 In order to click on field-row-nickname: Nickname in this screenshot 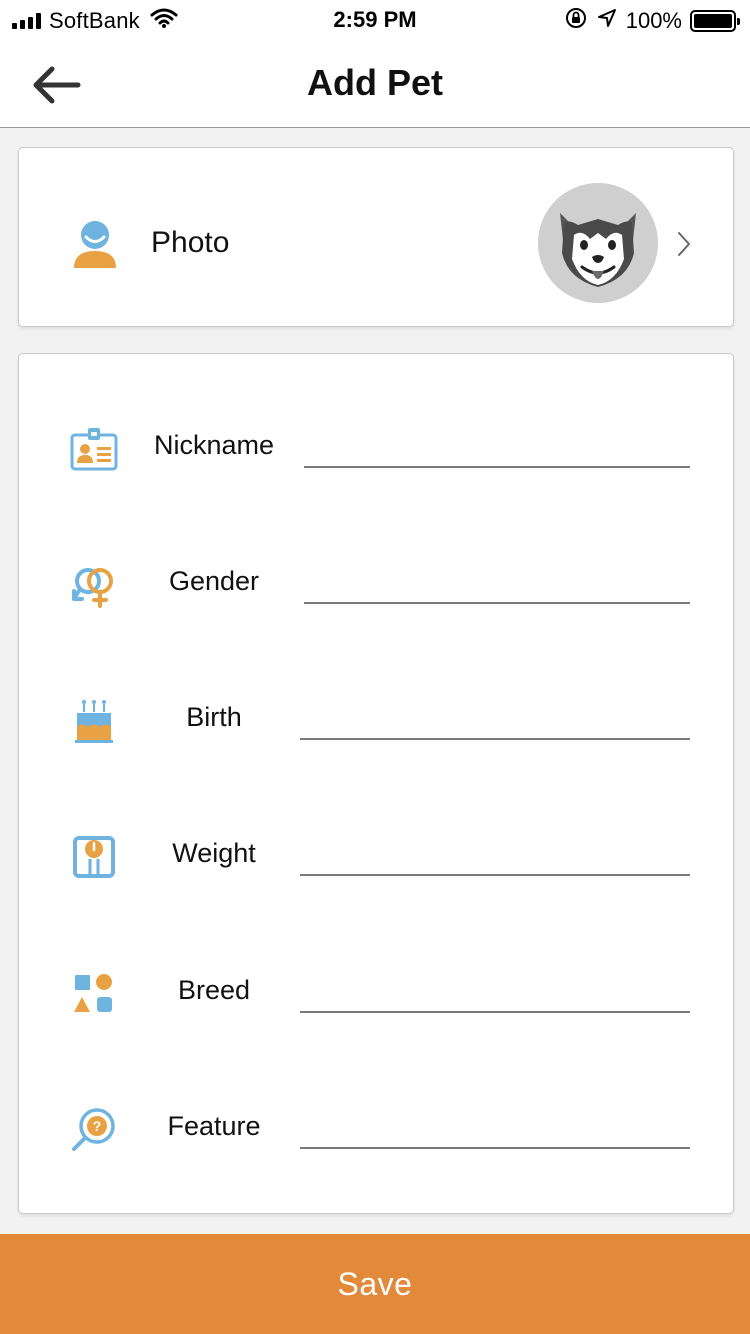, I will do `click(377, 446)`.